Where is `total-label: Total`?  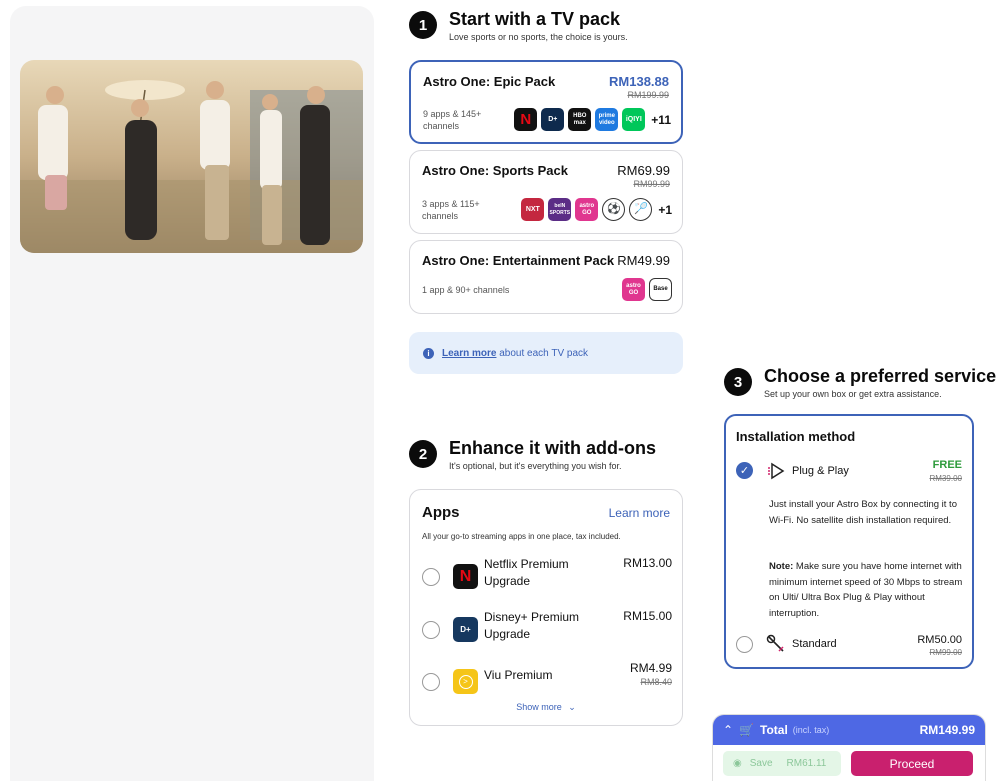
total-label: Total is located at coordinates (774, 730).